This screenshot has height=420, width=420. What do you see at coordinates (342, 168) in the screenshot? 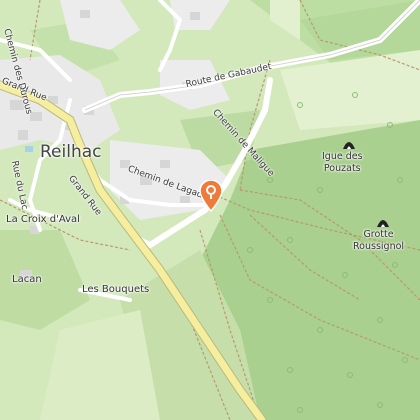
I see `poi-label-line2: Pouzats` at bounding box center [342, 168].